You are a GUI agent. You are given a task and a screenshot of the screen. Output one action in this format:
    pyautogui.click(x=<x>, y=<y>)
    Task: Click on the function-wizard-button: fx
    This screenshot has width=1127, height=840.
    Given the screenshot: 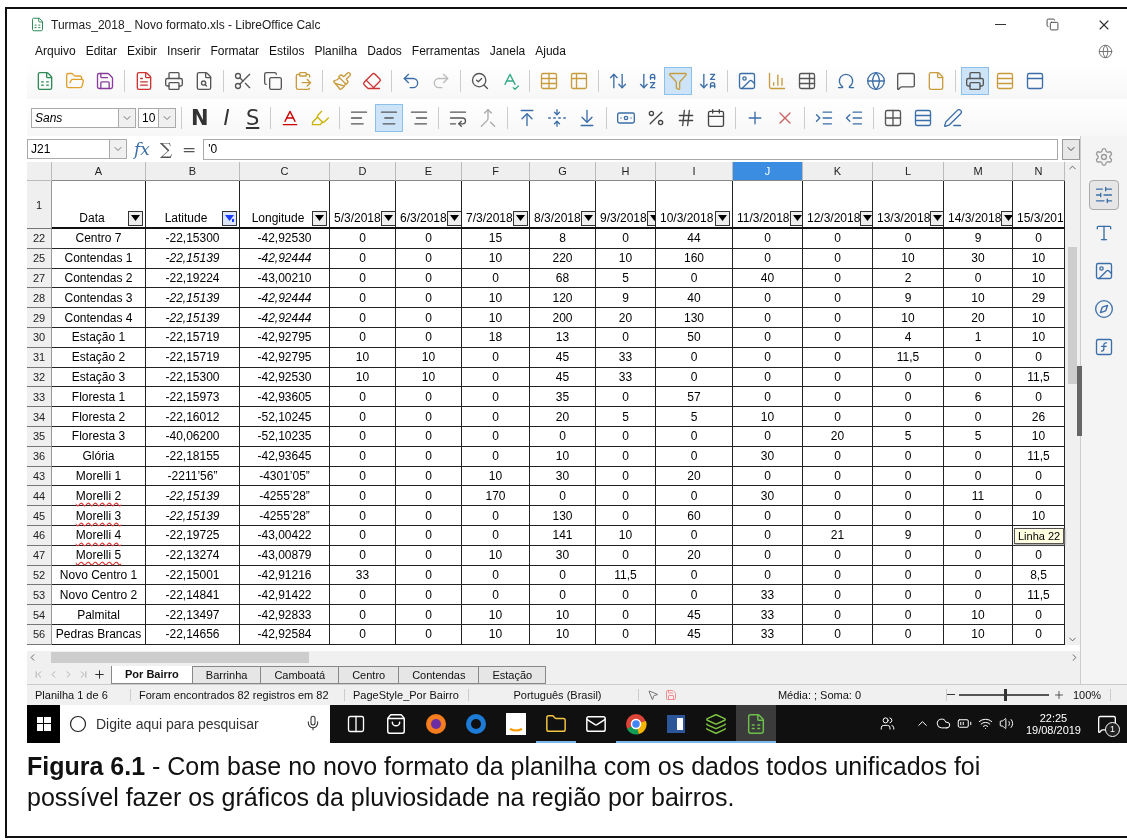 What is the action you would take?
    pyautogui.click(x=142, y=149)
    